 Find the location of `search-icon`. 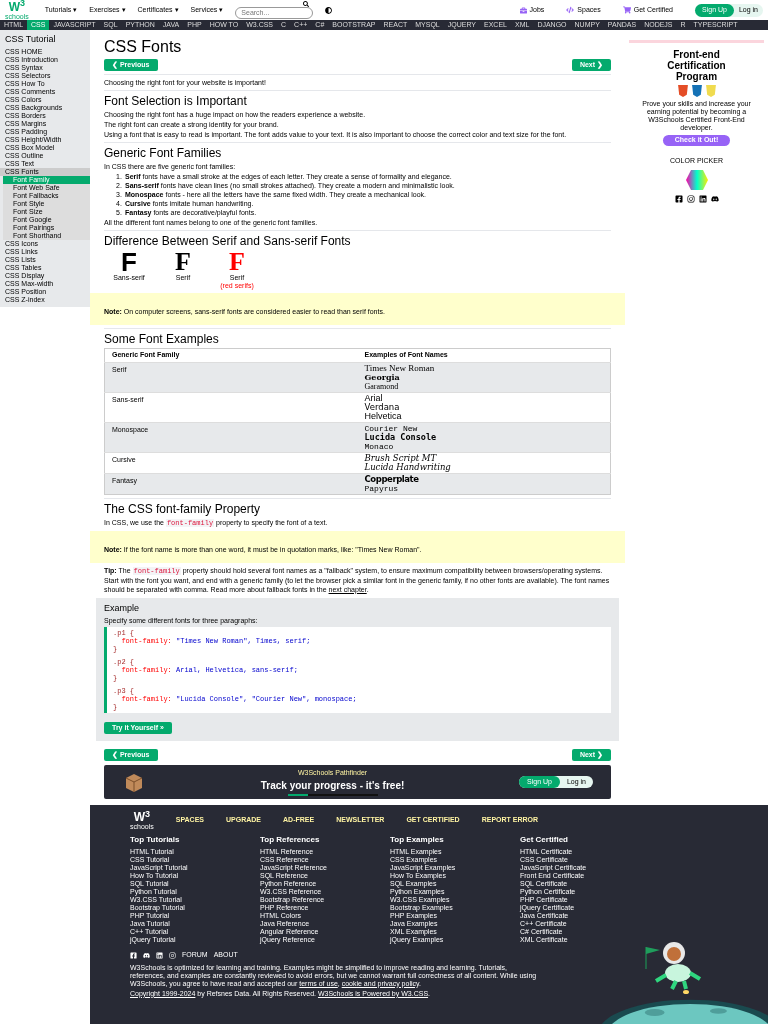

search-icon is located at coordinates (306, 4).